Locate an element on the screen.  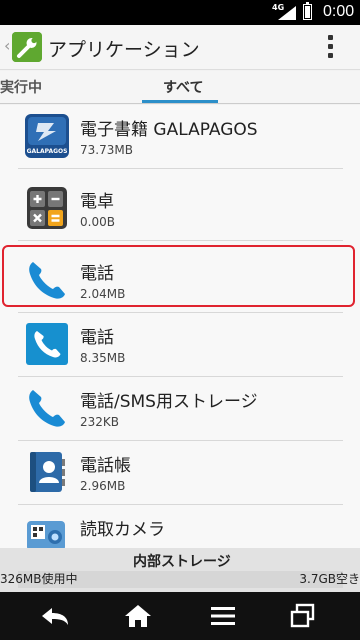
phone-tile-icon is located at coordinates (47, 344).